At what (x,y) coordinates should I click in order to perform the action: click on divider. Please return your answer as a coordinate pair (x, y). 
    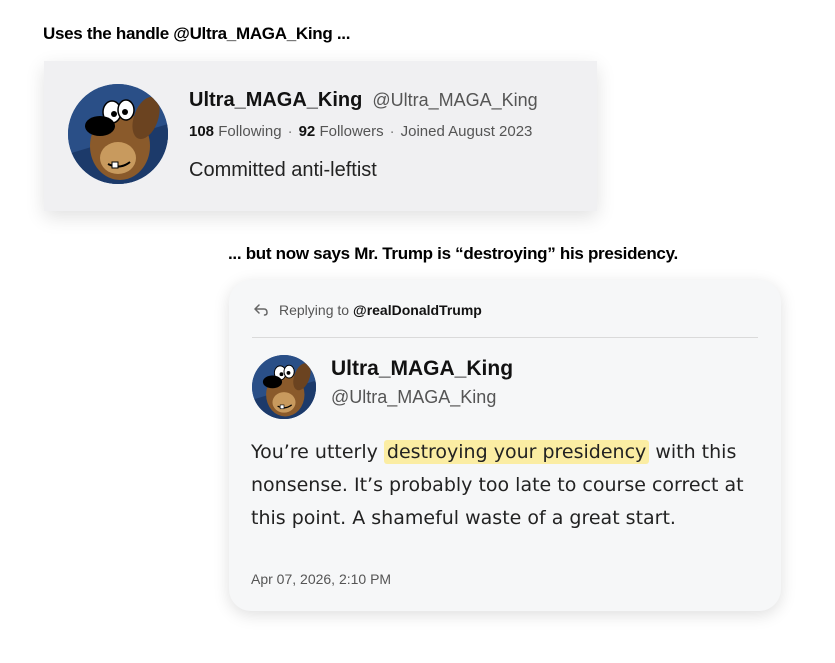
    Looking at the image, I should click on (505, 337).